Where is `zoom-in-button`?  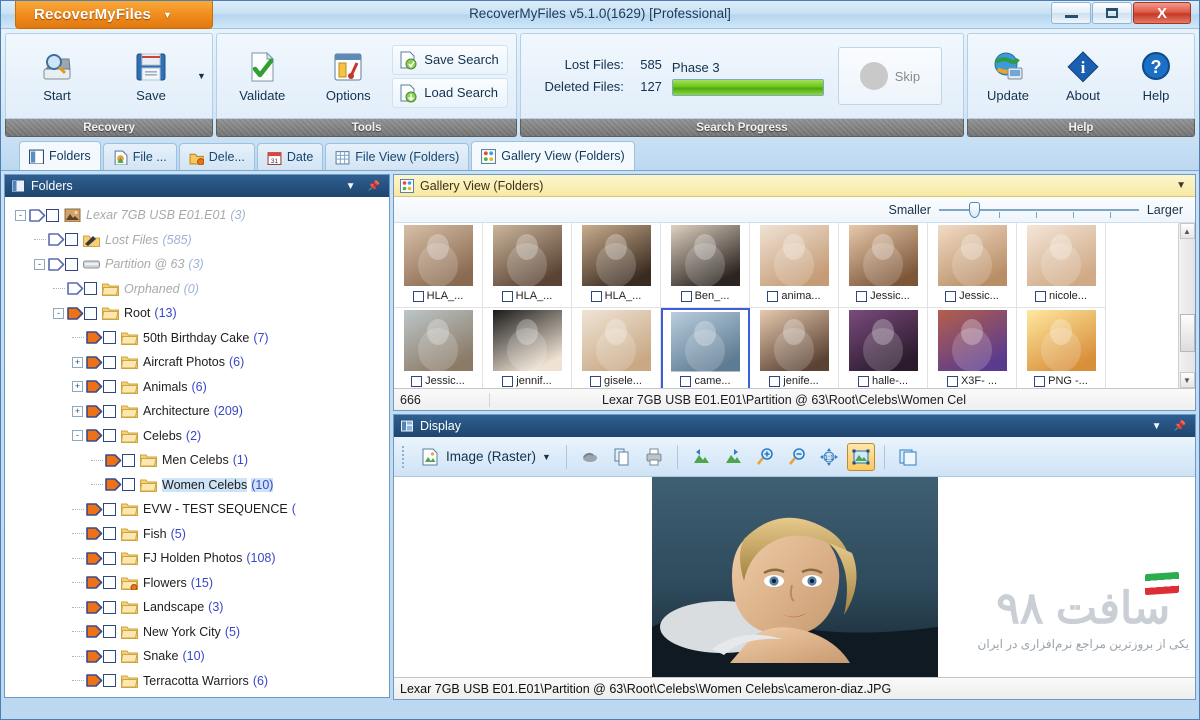
zoom-in-button is located at coordinates (765, 457).